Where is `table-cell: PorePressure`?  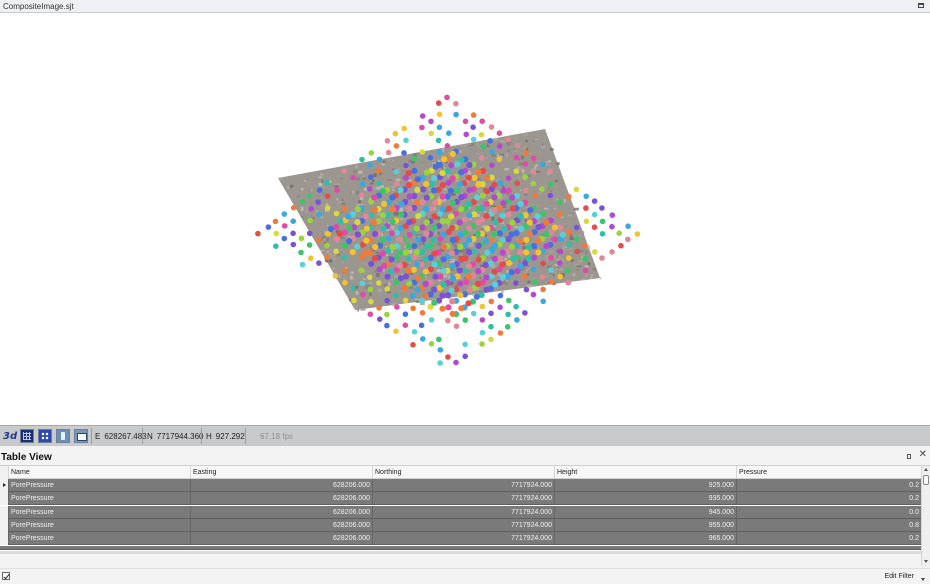 table-cell: PorePressure is located at coordinates (99, 539).